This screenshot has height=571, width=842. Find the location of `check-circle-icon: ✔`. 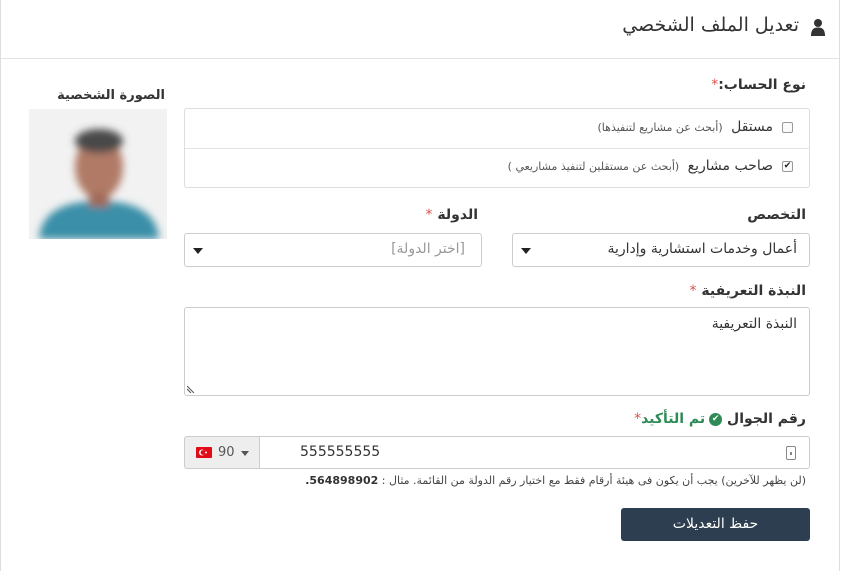

check-circle-icon: ✔ is located at coordinates (716, 419).